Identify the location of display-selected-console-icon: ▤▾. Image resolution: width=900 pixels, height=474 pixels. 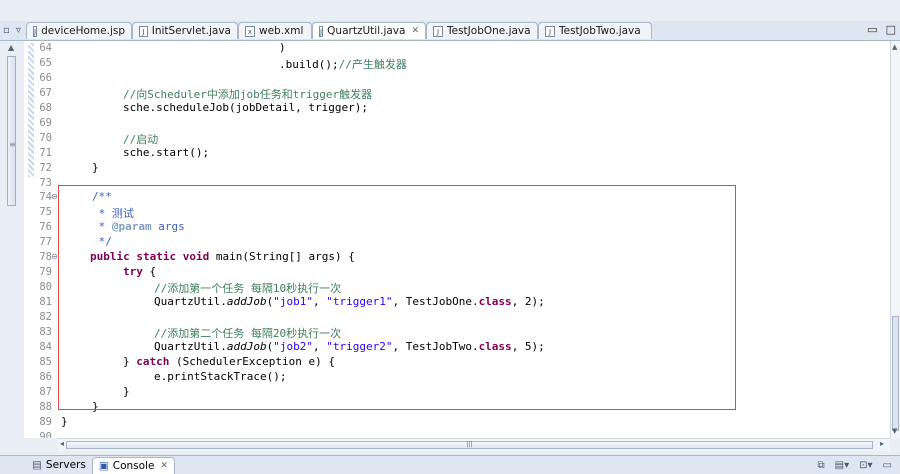
(842, 465).